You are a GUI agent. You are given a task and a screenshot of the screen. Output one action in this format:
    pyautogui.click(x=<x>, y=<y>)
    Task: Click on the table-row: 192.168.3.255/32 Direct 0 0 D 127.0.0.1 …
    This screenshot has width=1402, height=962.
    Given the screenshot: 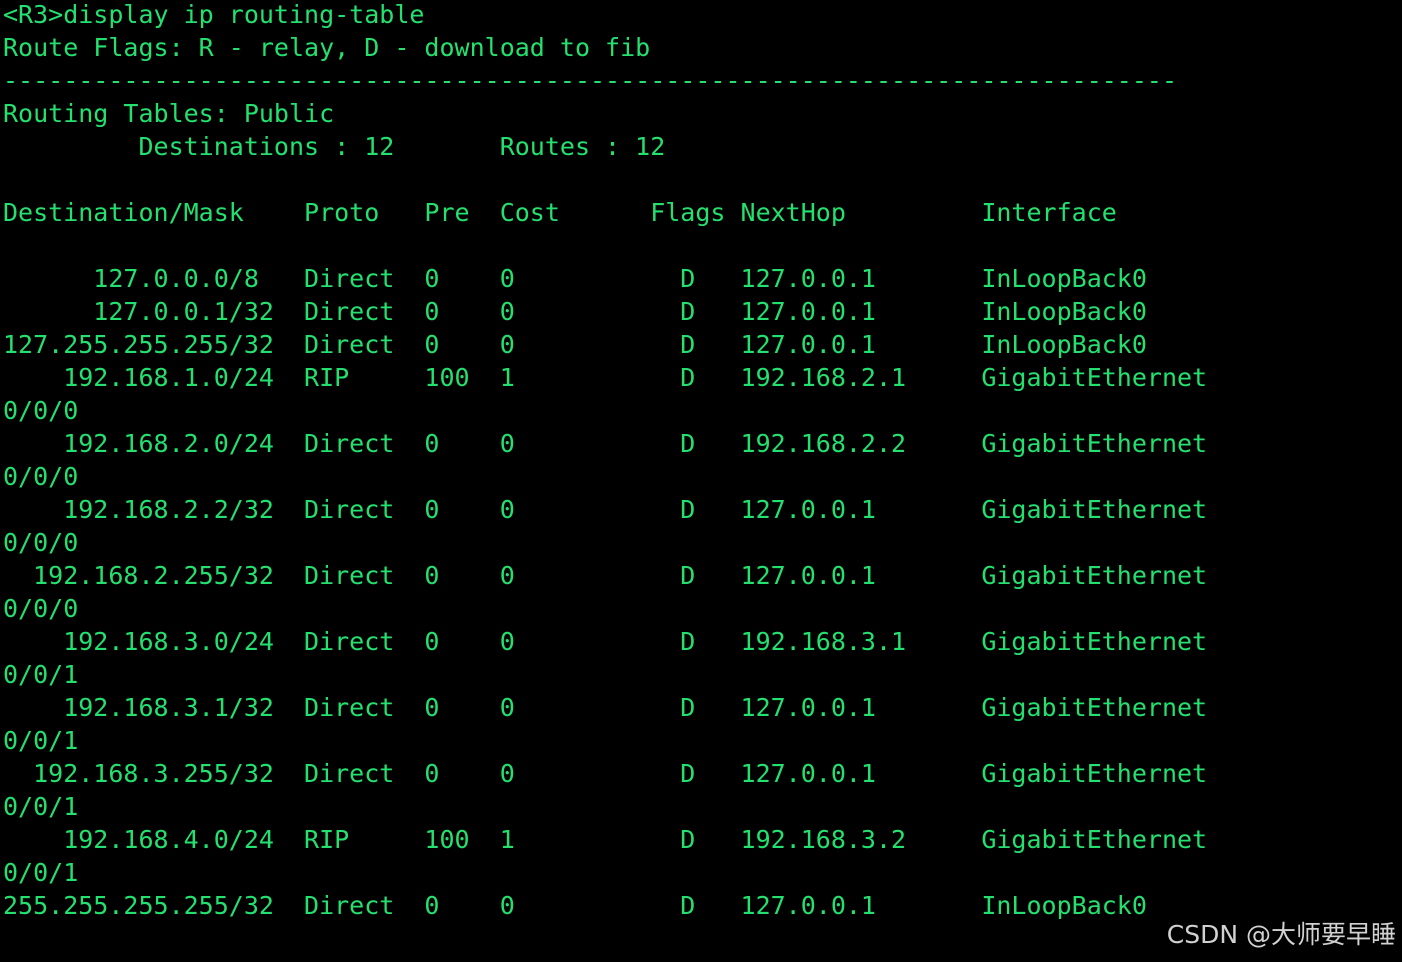 What is the action you would take?
    pyautogui.click(x=605, y=773)
    